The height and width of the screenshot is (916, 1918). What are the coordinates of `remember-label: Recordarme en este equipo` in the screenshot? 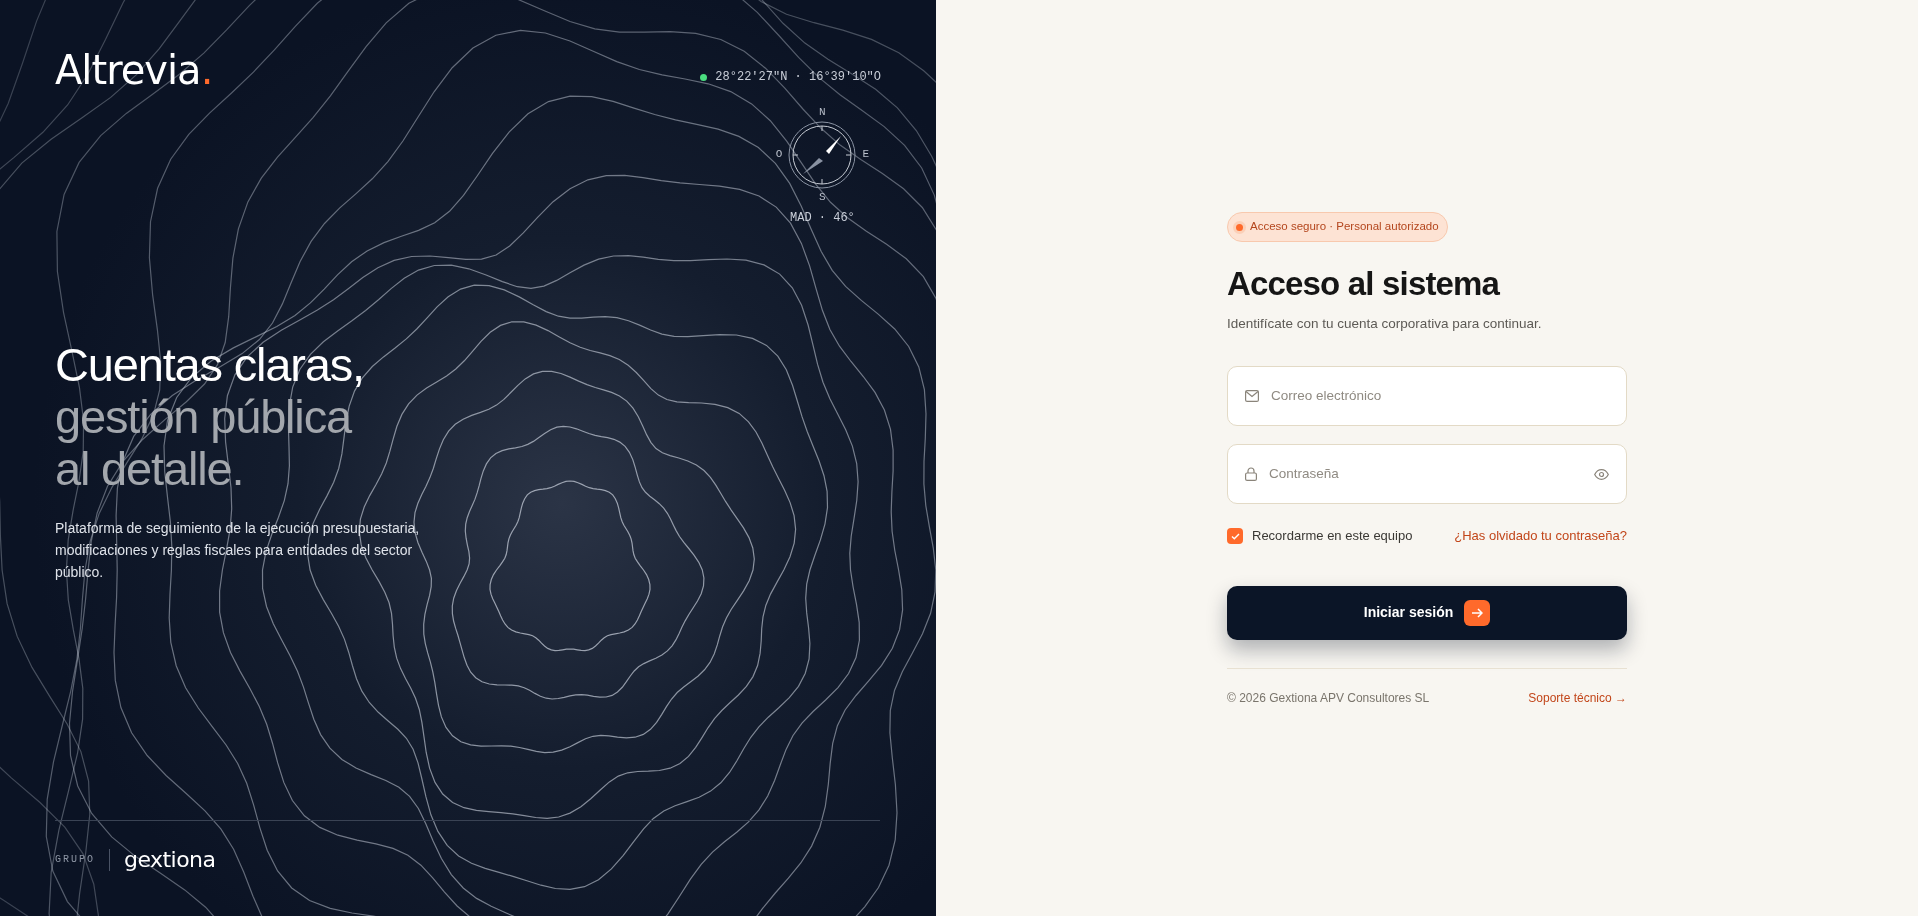 It's located at (1332, 536).